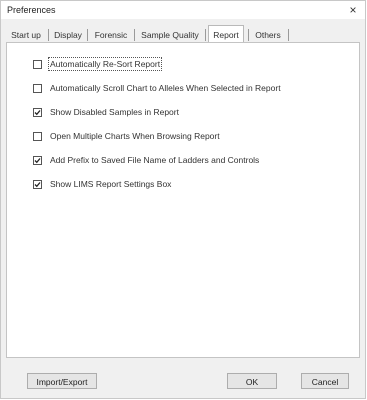 Image resolution: width=367 pixels, height=400 pixels. Describe the element at coordinates (26, 35) in the screenshot. I see `tab-start-up: Start up` at that location.